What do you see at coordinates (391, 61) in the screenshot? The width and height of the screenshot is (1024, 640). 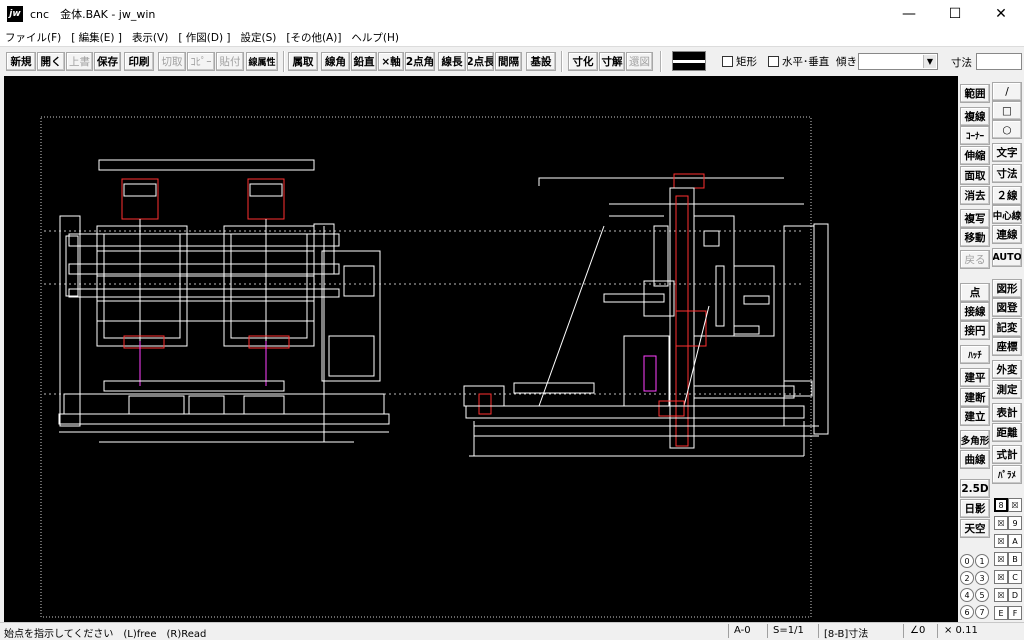 I see `x-axis-button: ×軸` at bounding box center [391, 61].